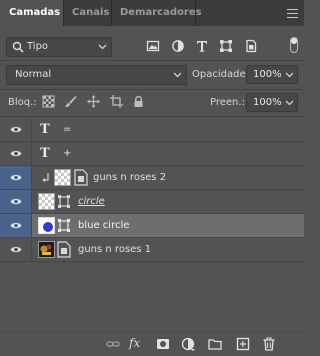  I want to click on lock-position-icon, so click(93, 101).